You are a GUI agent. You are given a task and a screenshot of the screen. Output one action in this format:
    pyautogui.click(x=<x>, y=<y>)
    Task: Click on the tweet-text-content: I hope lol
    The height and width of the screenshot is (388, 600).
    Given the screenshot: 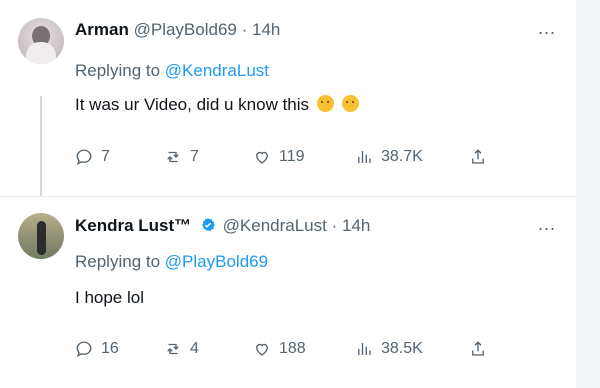 What is the action you would take?
    pyautogui.click(x=109, y=297)
    